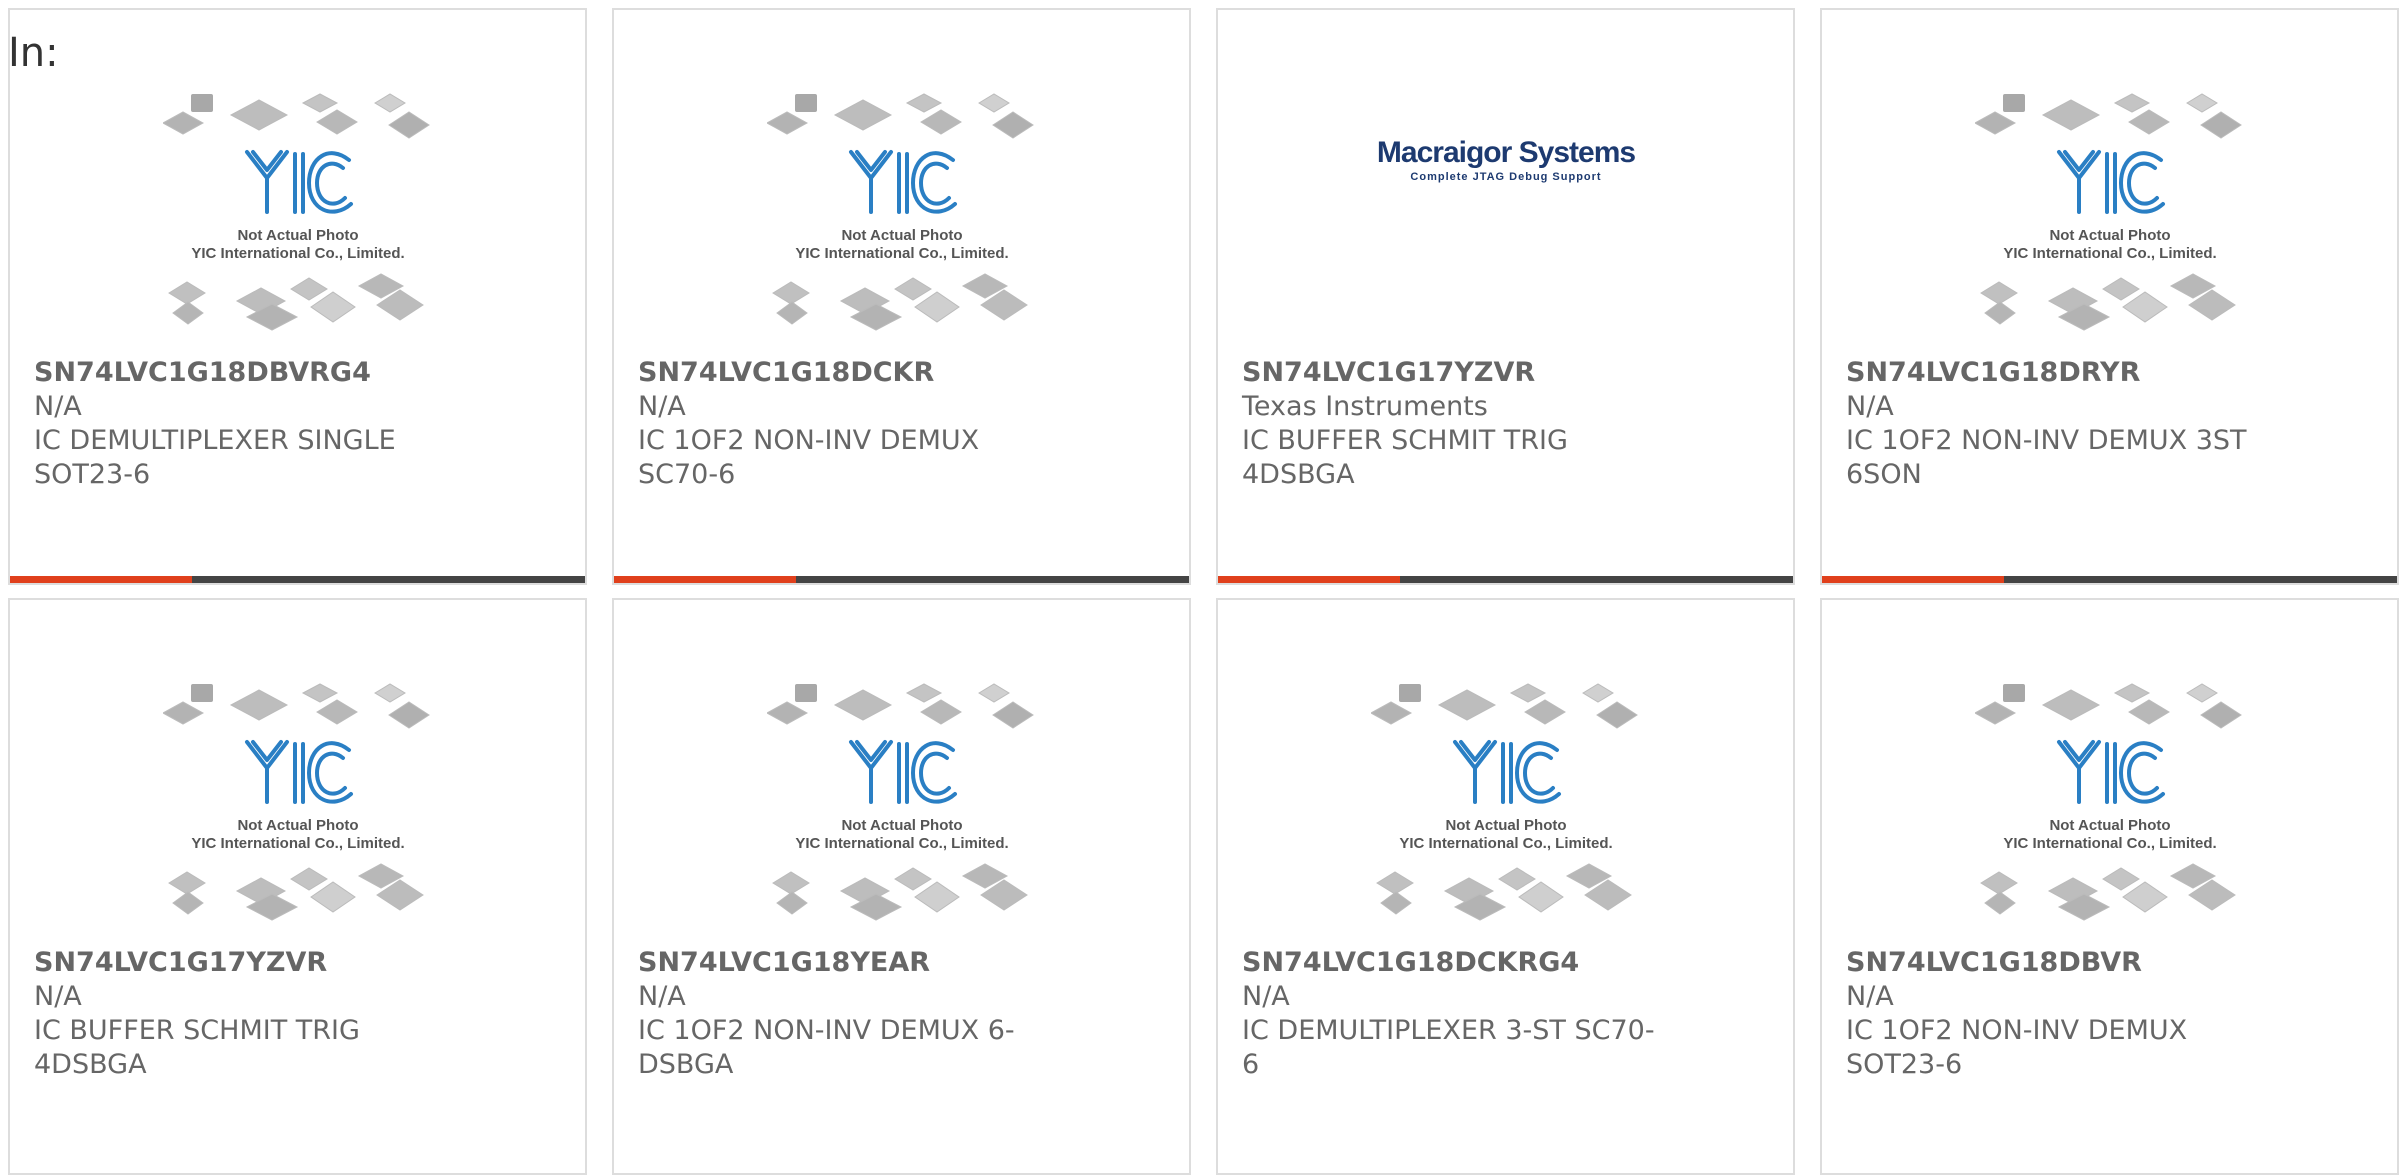 The image size is (2400, 1175). Describe the element at coordinates (903, 373) in the screenshot. I see `part-number: SN74LVC1G18DCKR` at that location.